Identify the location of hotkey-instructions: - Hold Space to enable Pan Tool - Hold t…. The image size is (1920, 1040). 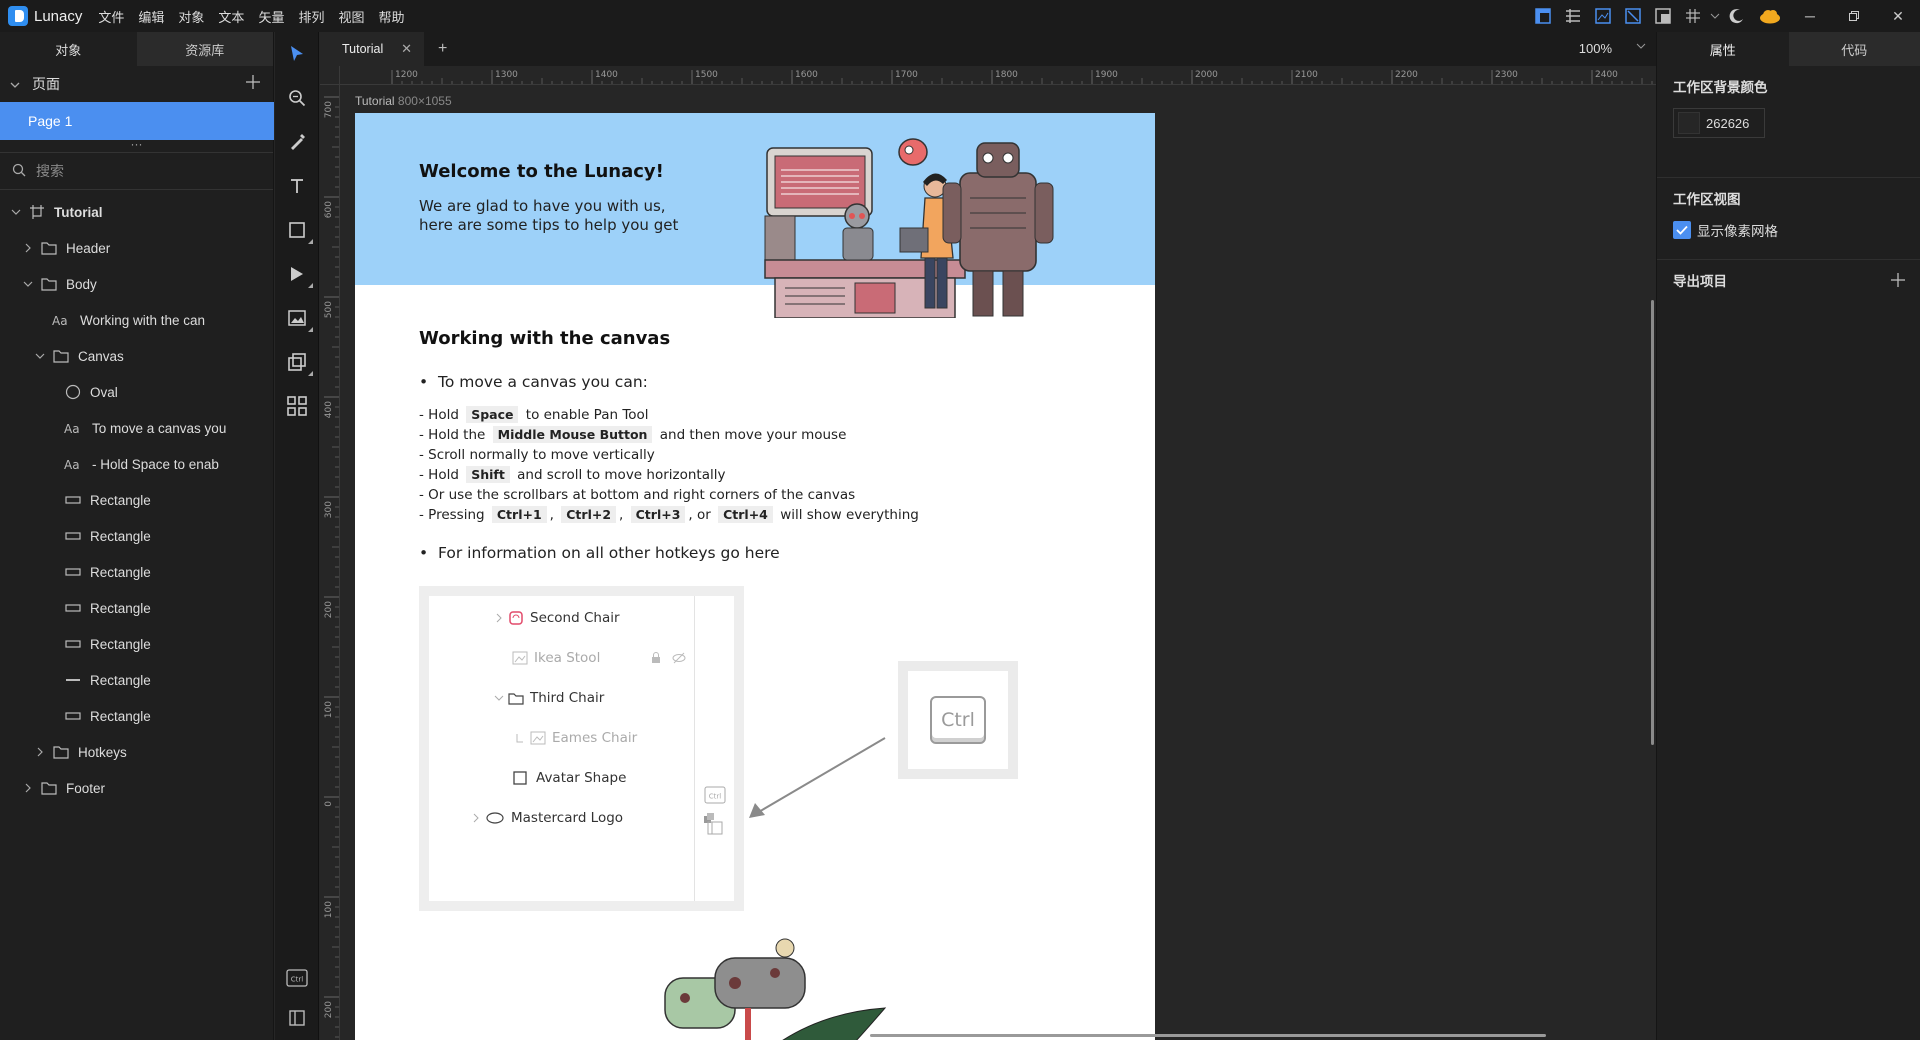
(669, 465).